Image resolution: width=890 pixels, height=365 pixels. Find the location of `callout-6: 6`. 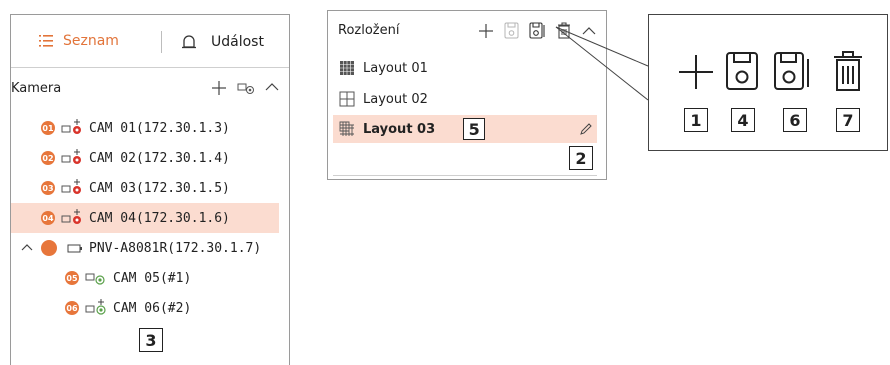

callout-6: 6 is located at coordinates (795, 120).